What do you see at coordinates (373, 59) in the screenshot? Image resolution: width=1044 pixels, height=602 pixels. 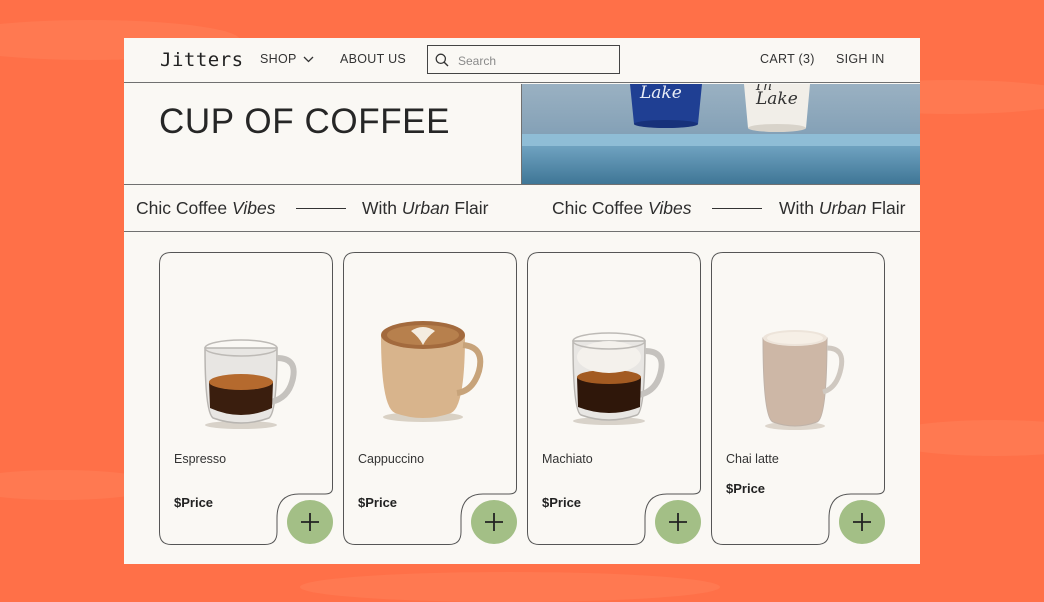 I see `about-us-link: ABOUT US` at bounding box center [373, 59].